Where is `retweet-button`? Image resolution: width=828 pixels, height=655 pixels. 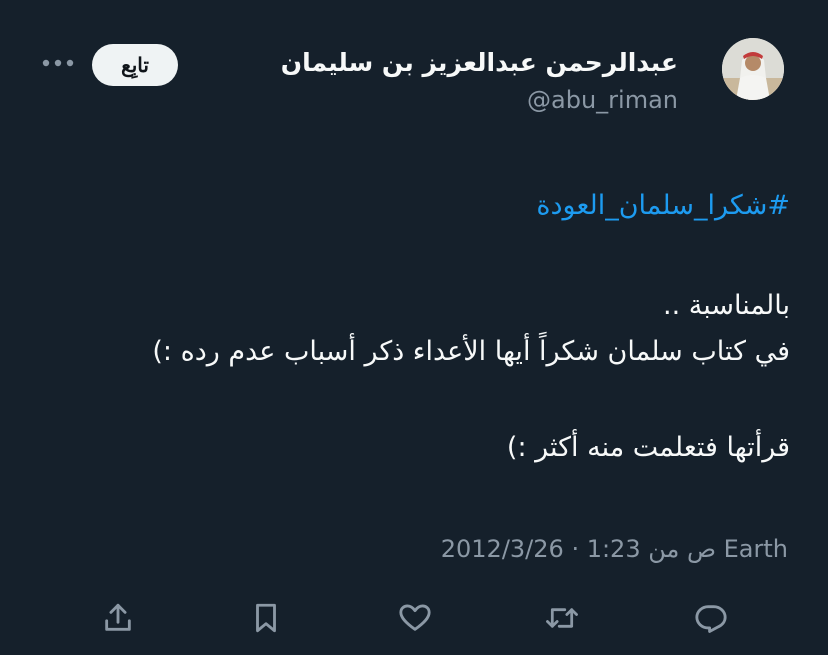
retweet-button is located at coordinates (562, 618).